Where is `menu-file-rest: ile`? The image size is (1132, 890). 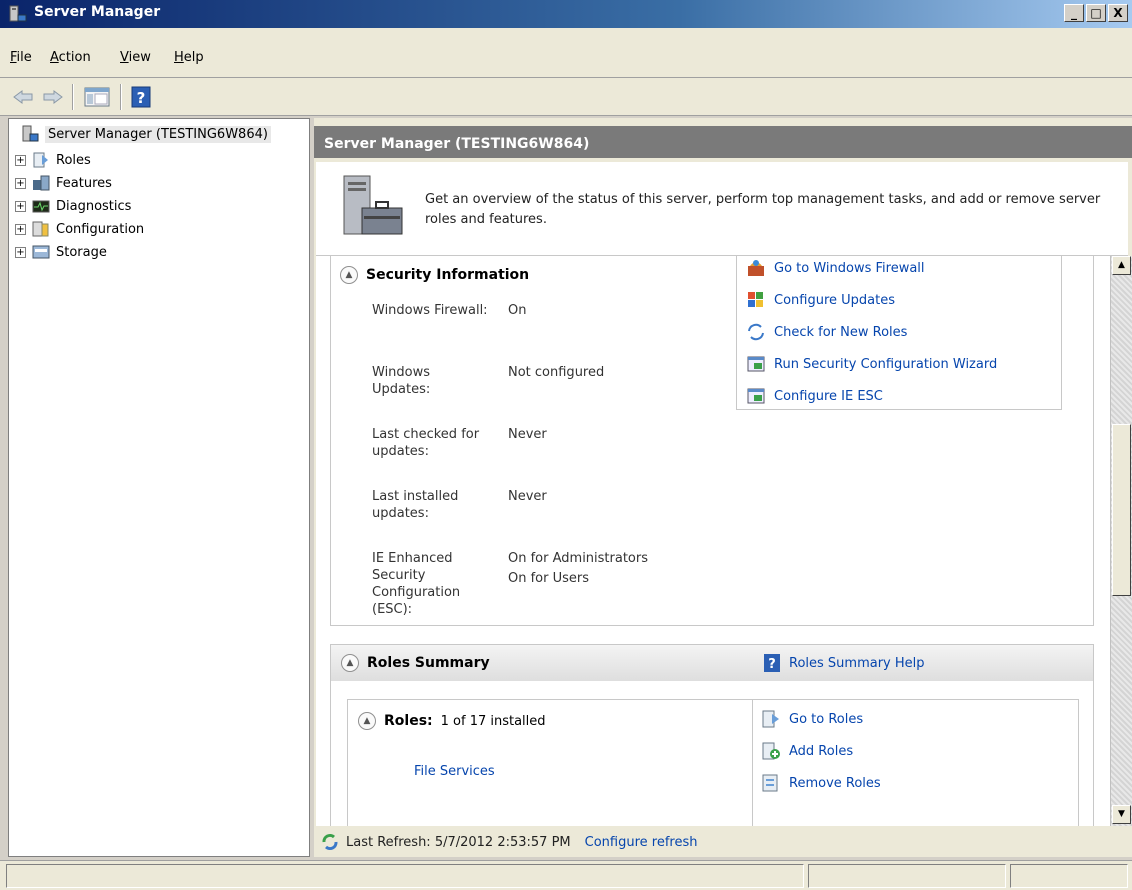 menu-file-rest: ile is located at coordinates (24, 57).